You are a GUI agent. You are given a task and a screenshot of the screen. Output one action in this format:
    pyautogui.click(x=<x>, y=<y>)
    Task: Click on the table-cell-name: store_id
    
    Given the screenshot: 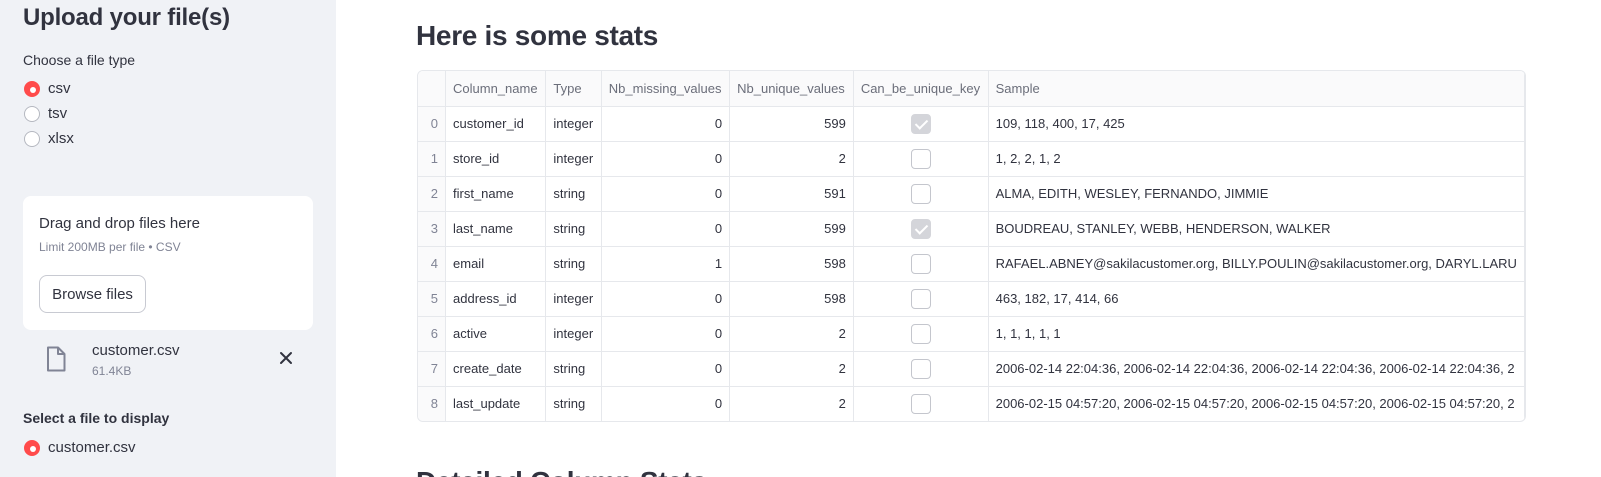 What is the action you would take?
    pyautogui.click(x=496, y=159)
    